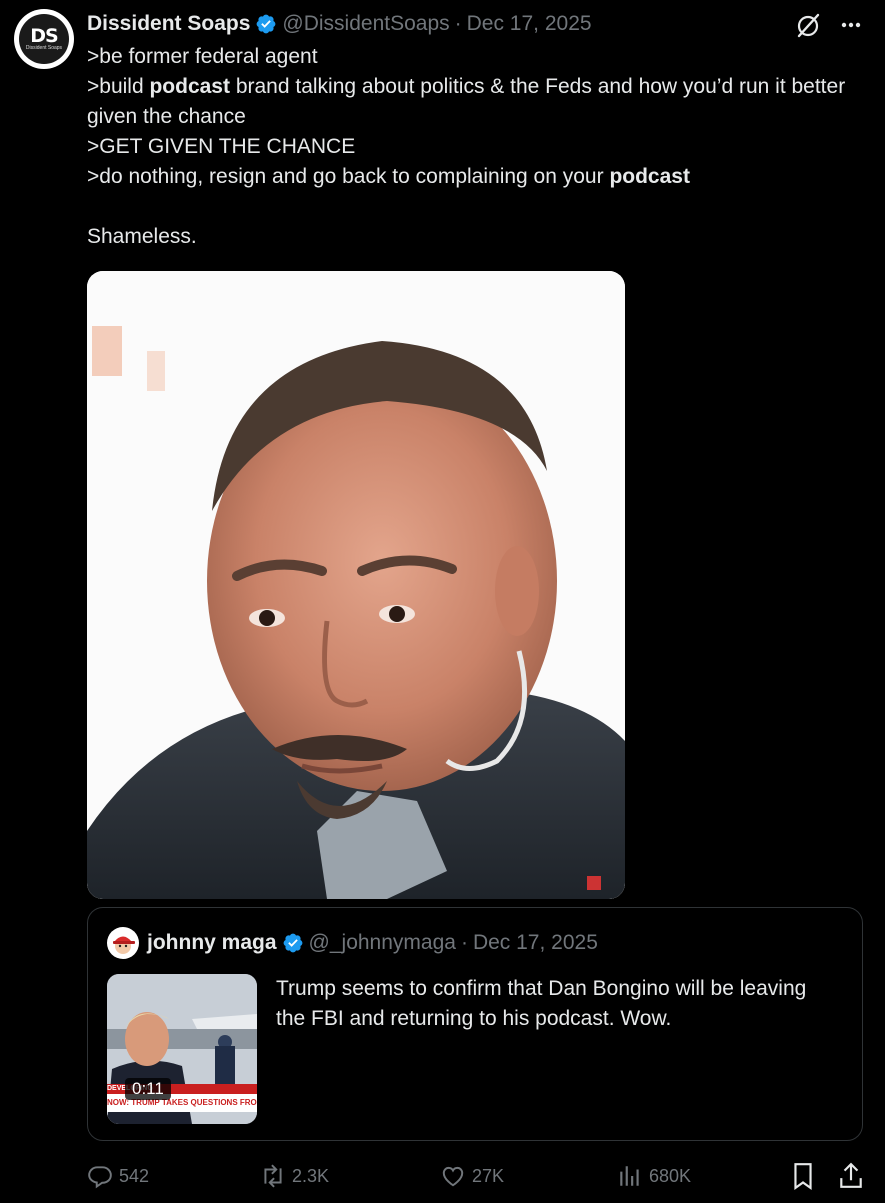  I want to click on repost-button: 2.3K, so click(294, 1176).